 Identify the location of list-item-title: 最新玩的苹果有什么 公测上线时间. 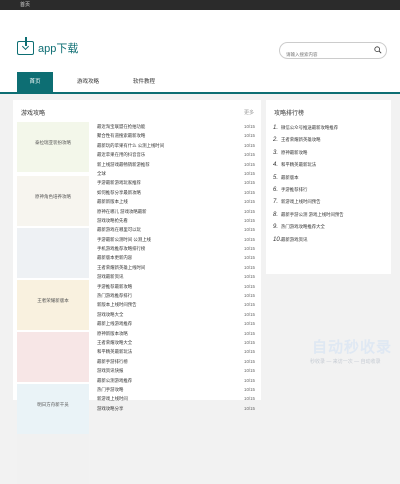
(156, 145).